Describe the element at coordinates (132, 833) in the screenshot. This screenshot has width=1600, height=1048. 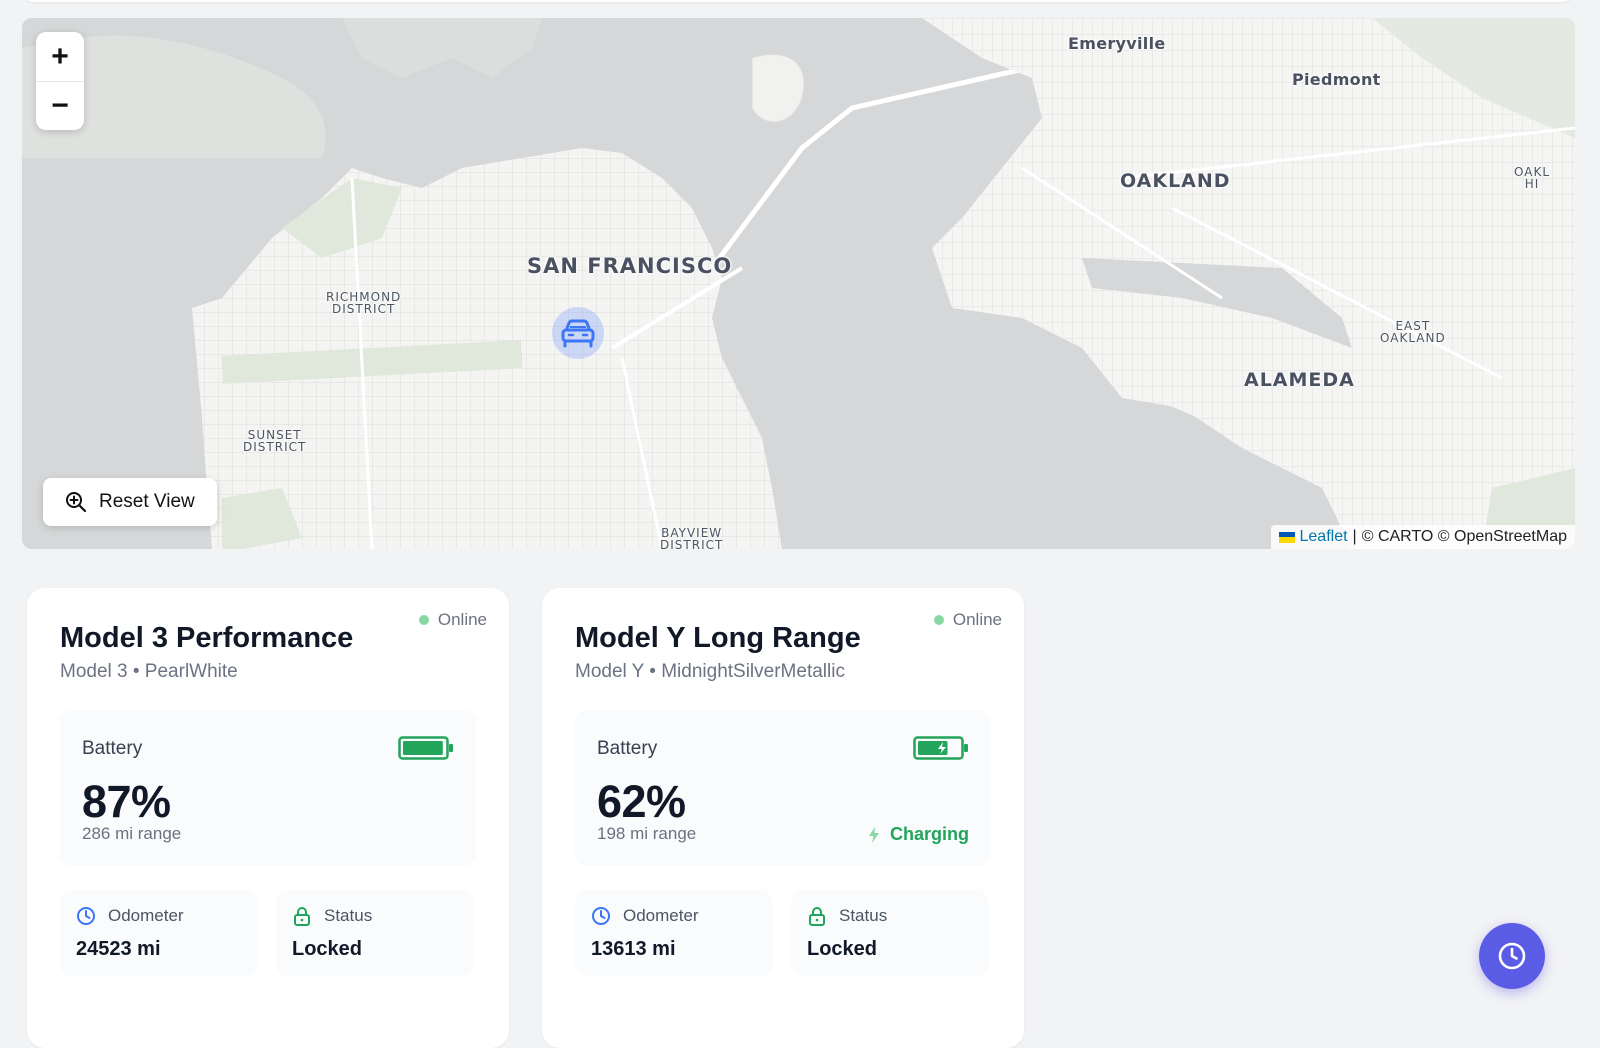
I see `battery-range: 286 mi range` at that location.